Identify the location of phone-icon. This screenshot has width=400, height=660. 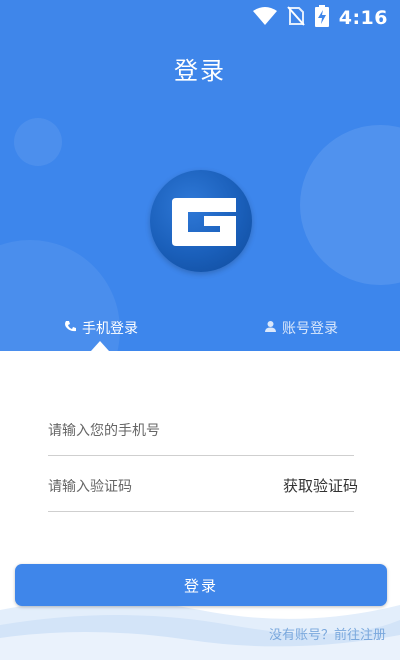
(70, 328).